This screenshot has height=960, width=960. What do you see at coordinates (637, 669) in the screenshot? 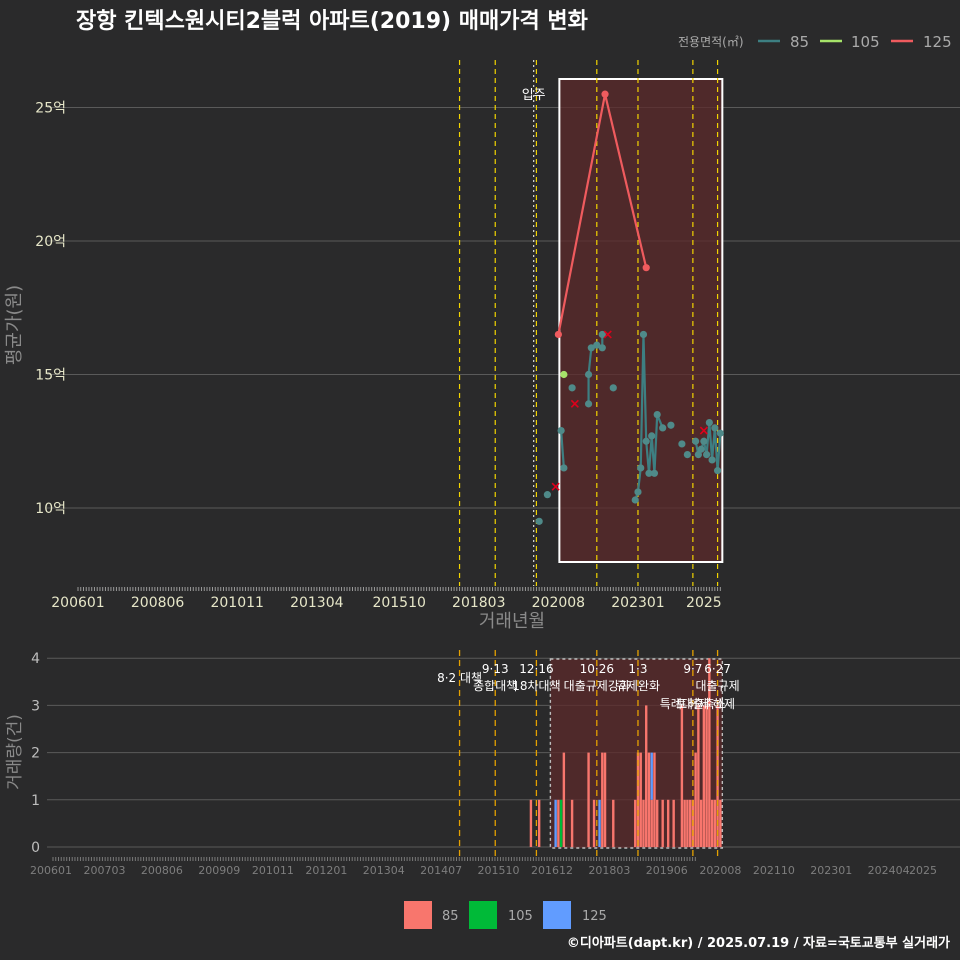
I see `policy-date-label: 1·3` at bounding box center [637, 669].